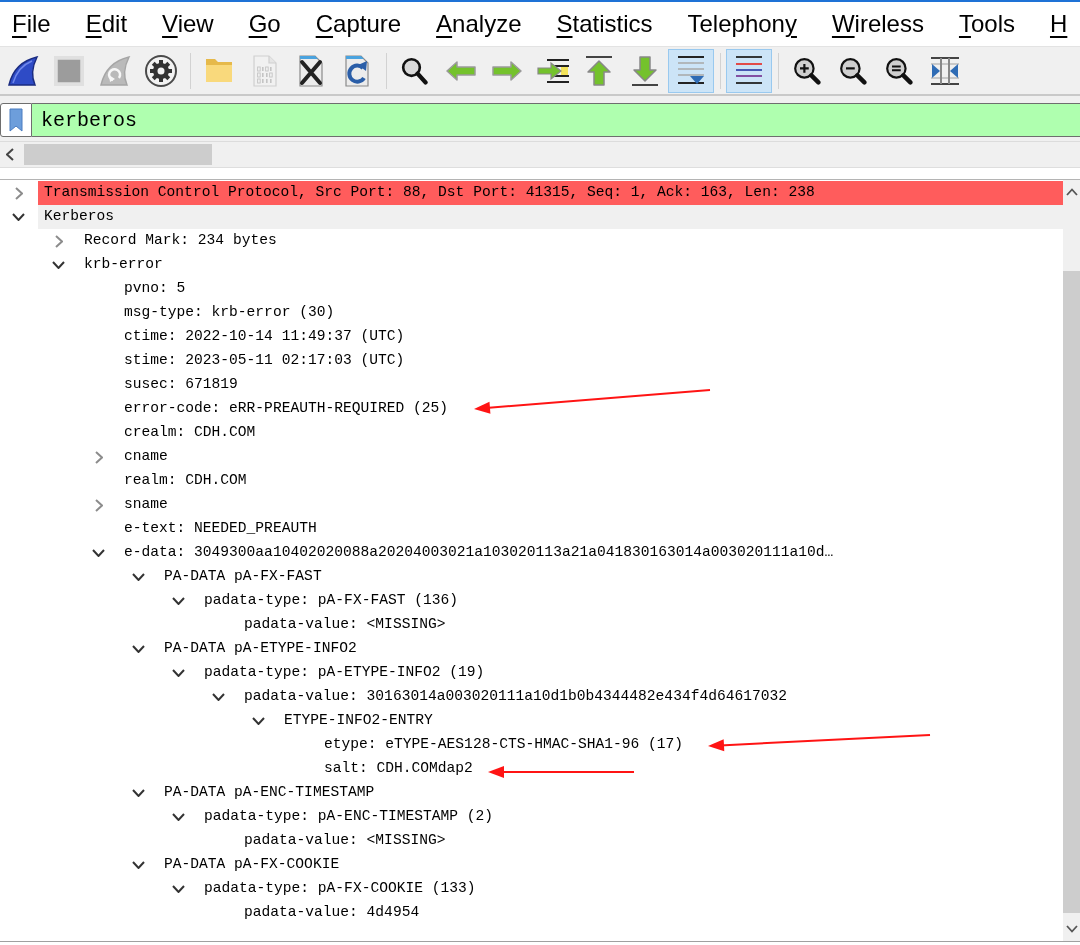  I want to click on down-arrow-bar-icon, so click(645, 70).